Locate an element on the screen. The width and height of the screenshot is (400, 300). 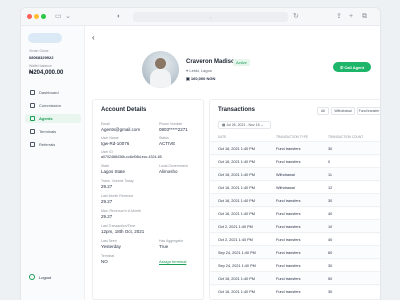
cell-count: 50 is located at coordinates (330, 279).